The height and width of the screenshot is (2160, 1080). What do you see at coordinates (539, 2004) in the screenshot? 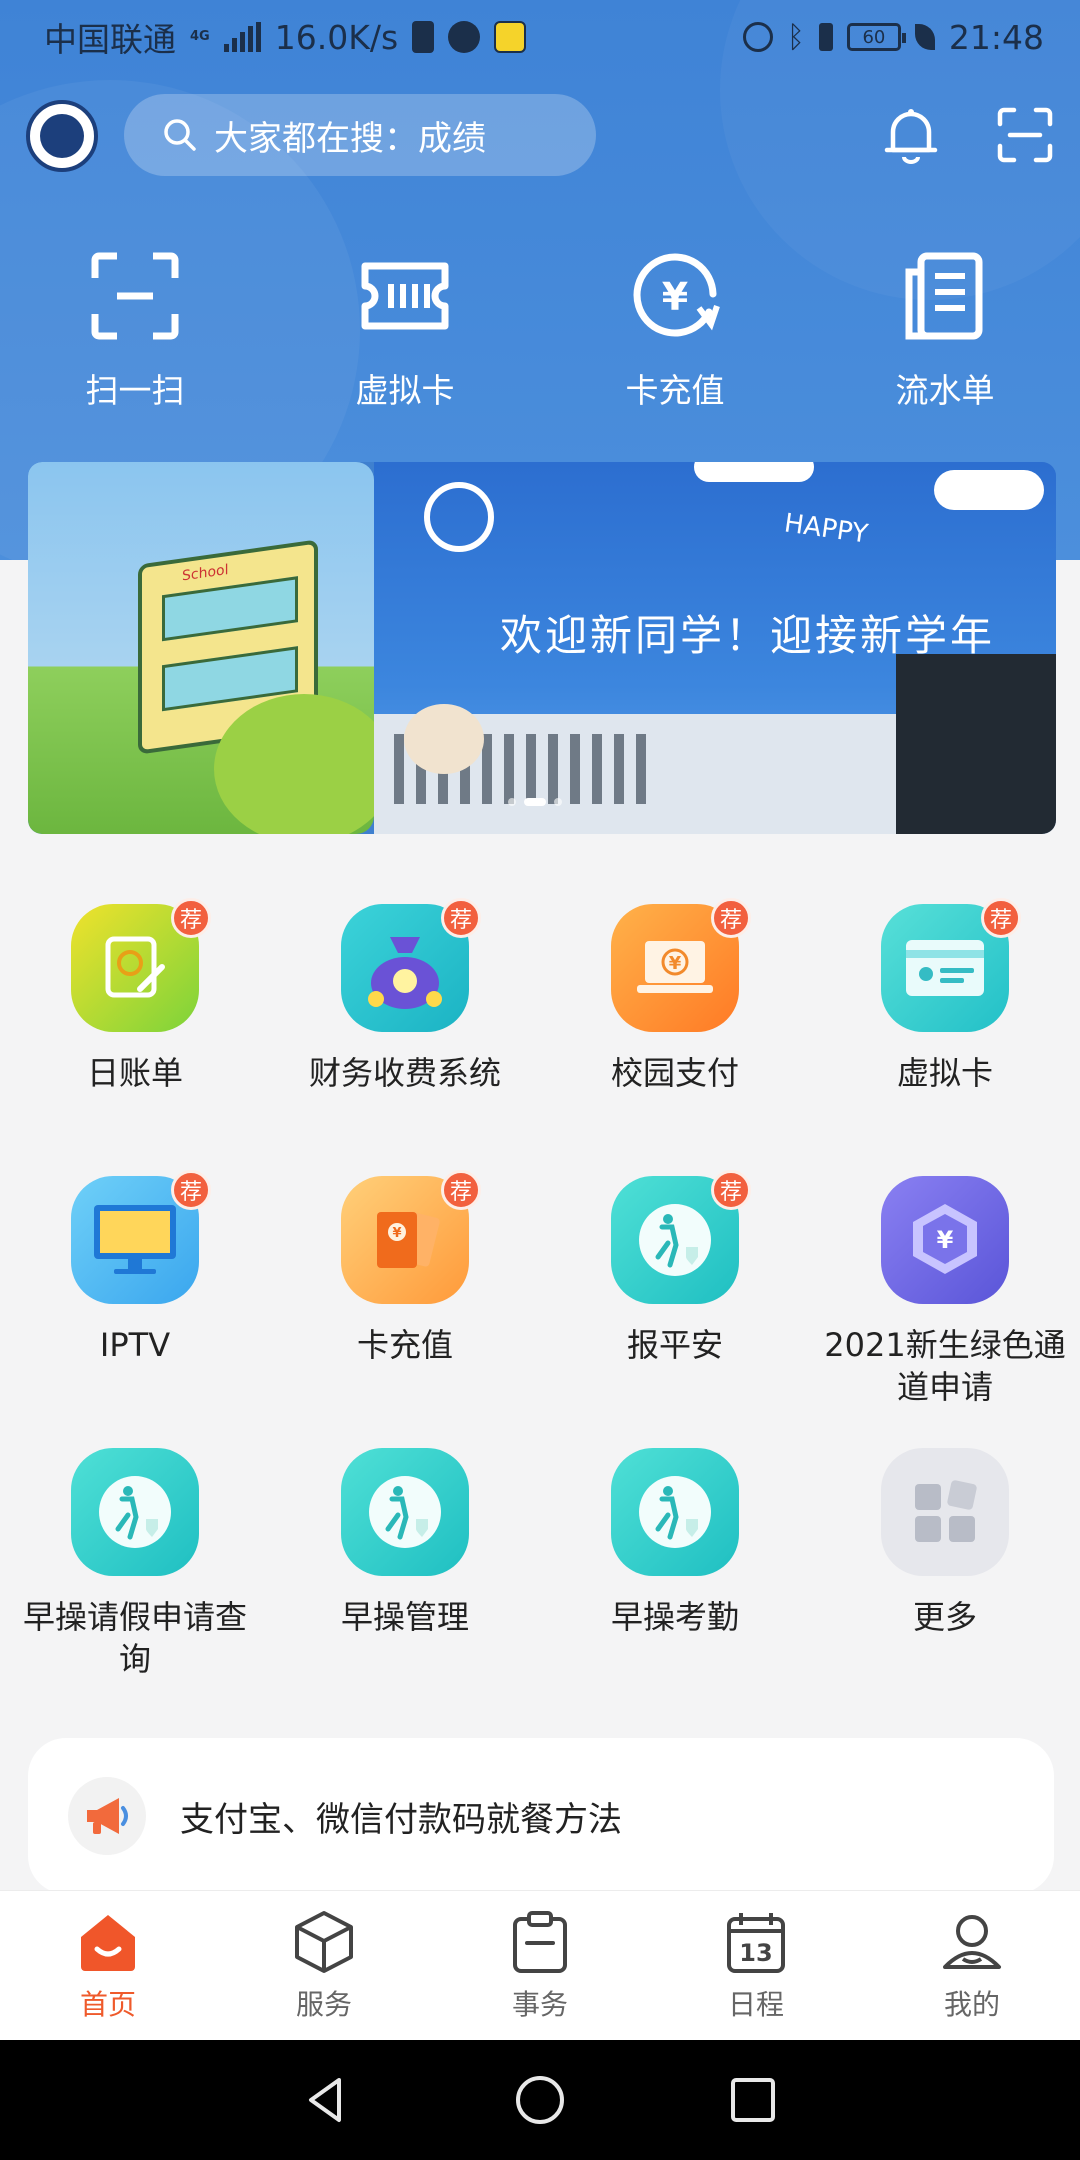
I see `tab-label: 事务` at bounding box center [539, 2004].